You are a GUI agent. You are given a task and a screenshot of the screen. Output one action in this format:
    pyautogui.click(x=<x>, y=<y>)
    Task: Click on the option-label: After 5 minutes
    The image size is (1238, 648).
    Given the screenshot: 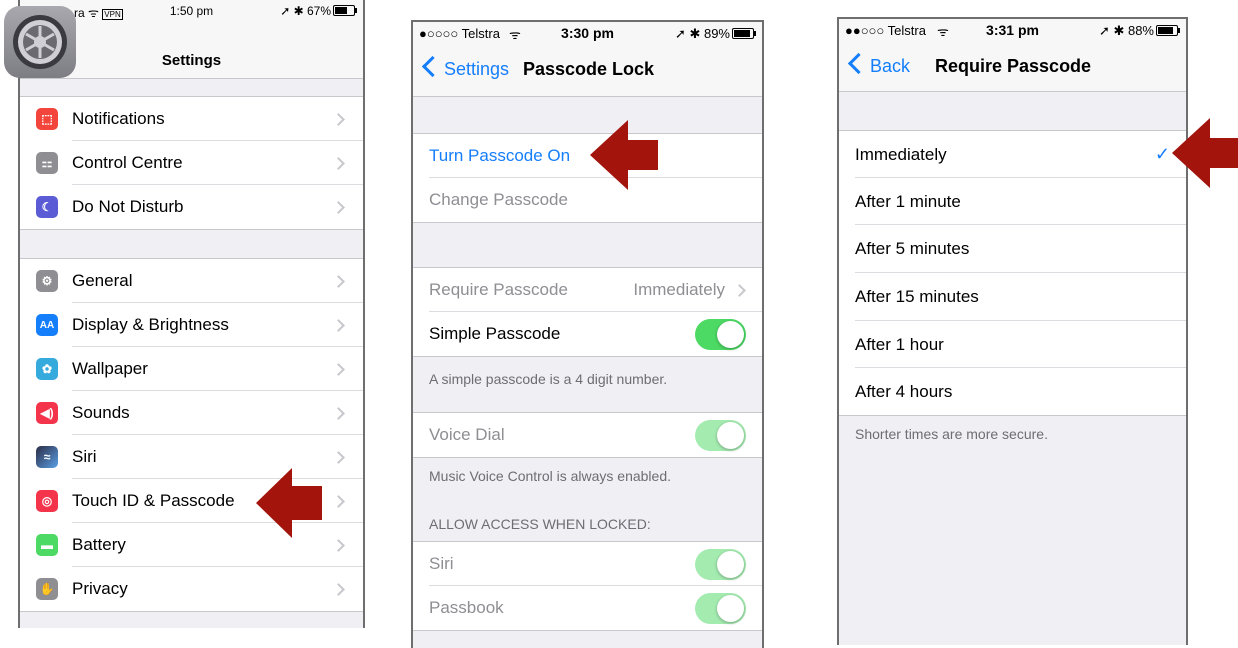 What is the action you would take?
    pyautogui.click(x=912, y=248)
    